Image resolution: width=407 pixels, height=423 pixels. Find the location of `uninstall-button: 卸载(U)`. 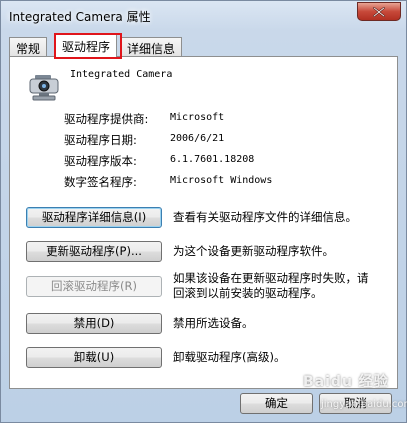

uninstall-button: 卸载(U) is located at coordinates (94, 357).